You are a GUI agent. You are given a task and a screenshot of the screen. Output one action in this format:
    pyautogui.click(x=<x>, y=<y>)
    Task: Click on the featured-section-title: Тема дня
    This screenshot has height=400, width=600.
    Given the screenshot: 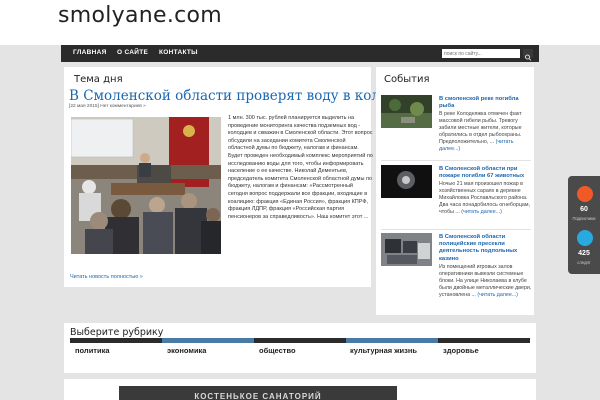 What is the action you would take?
    pyautogui.click(x=98, y=79)
    